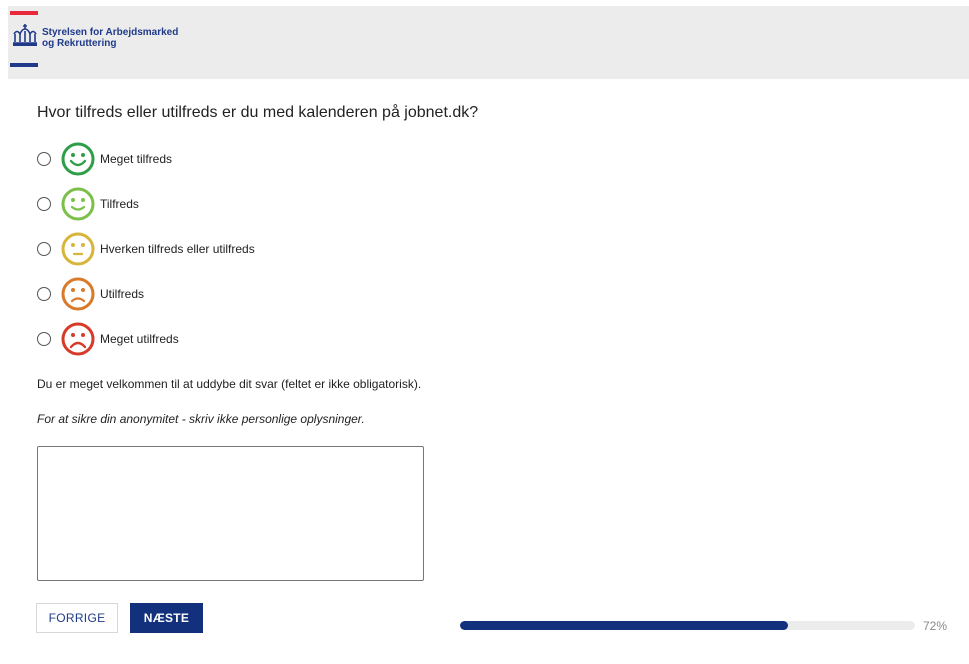 The width and height of the screenshot is (969, 664). What do you see at coordinates (177, 249) in the screenshot?
I see `option-label: Hverken tilfreds eller utilfreds` at bounding box center [177, 249].